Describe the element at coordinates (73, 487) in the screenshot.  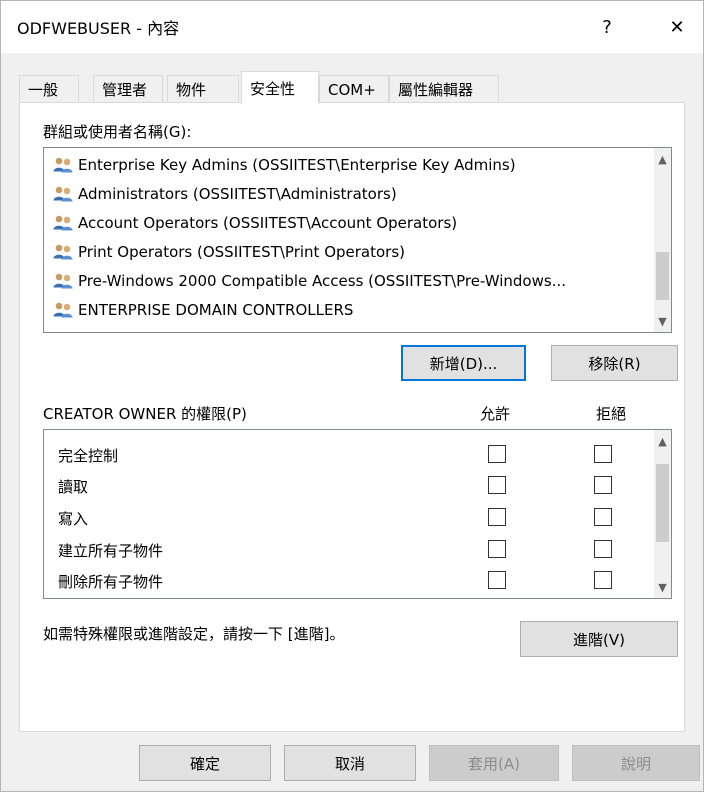
I see `permission-name: 讀取` at that location.